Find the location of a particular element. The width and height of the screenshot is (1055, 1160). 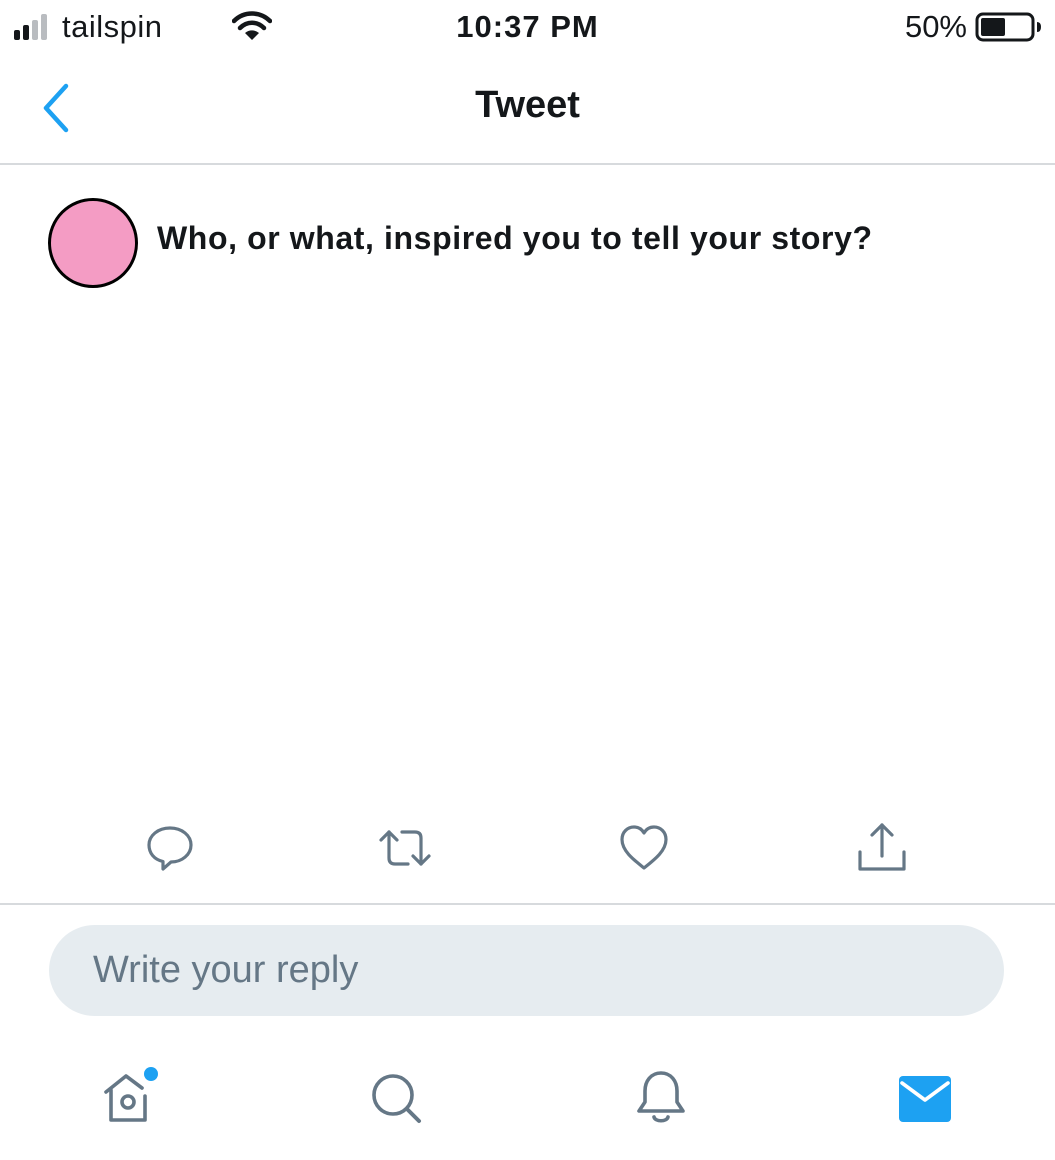

tweet-actions is located at coordinates (527, 850).